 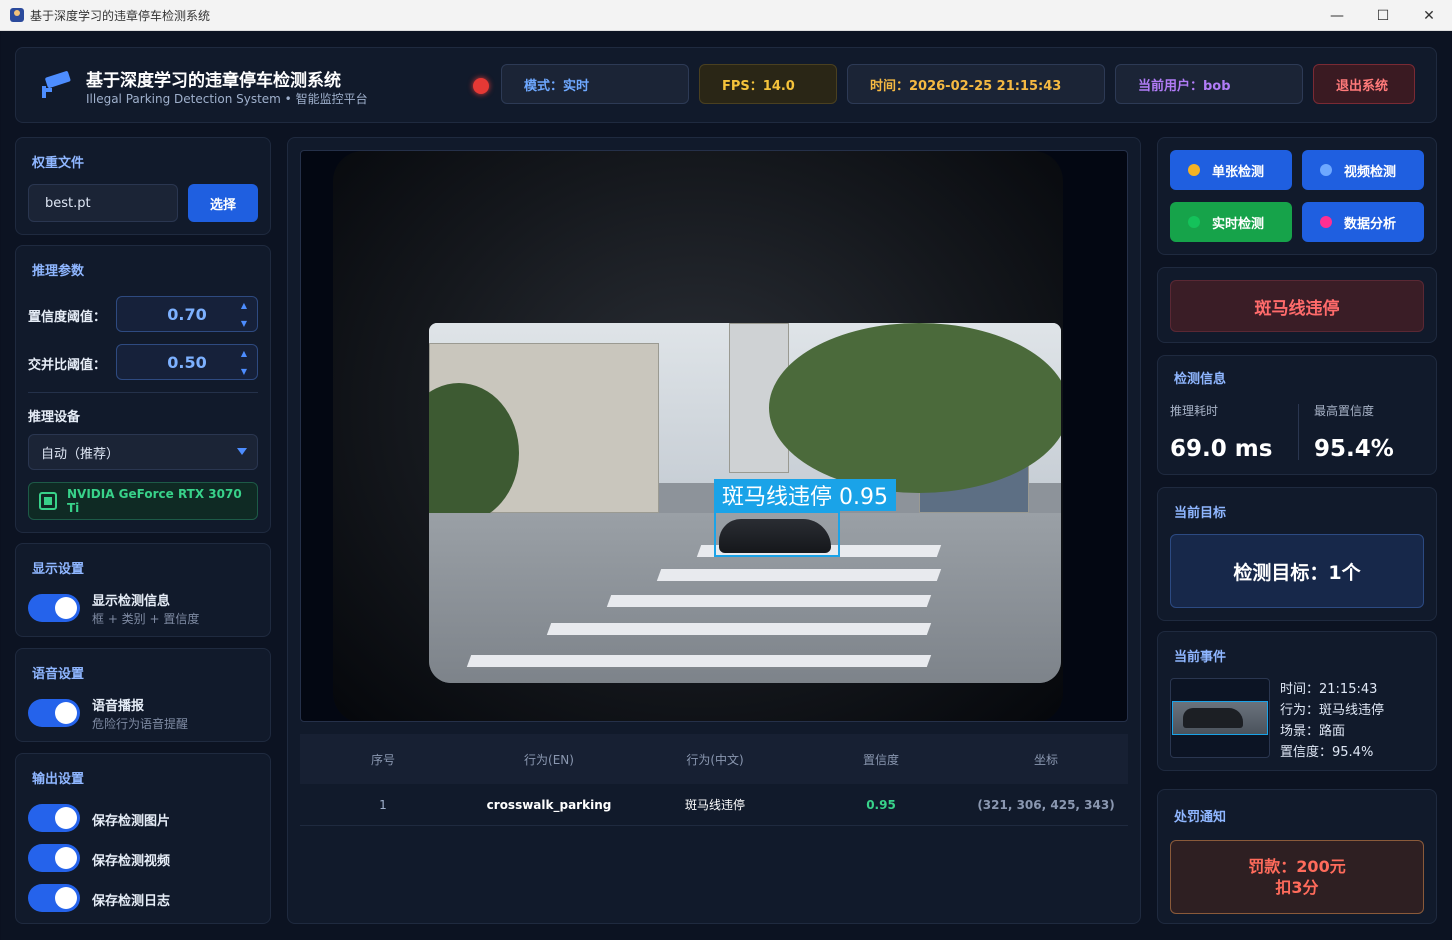 I want to click on inference-time-label: 推理耗时, so click(x=1194, y=411).